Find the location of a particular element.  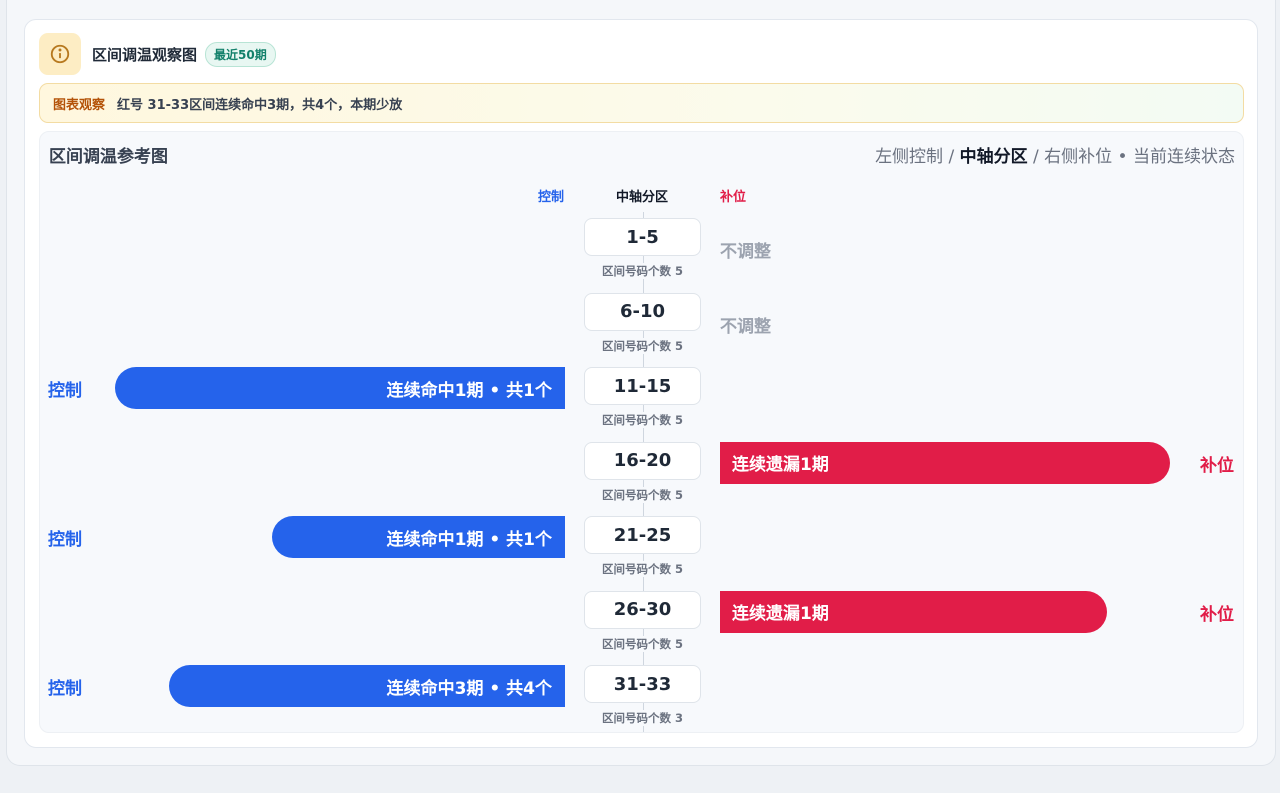

zone-pill: 31-33 is located at coordinates (642, 684).